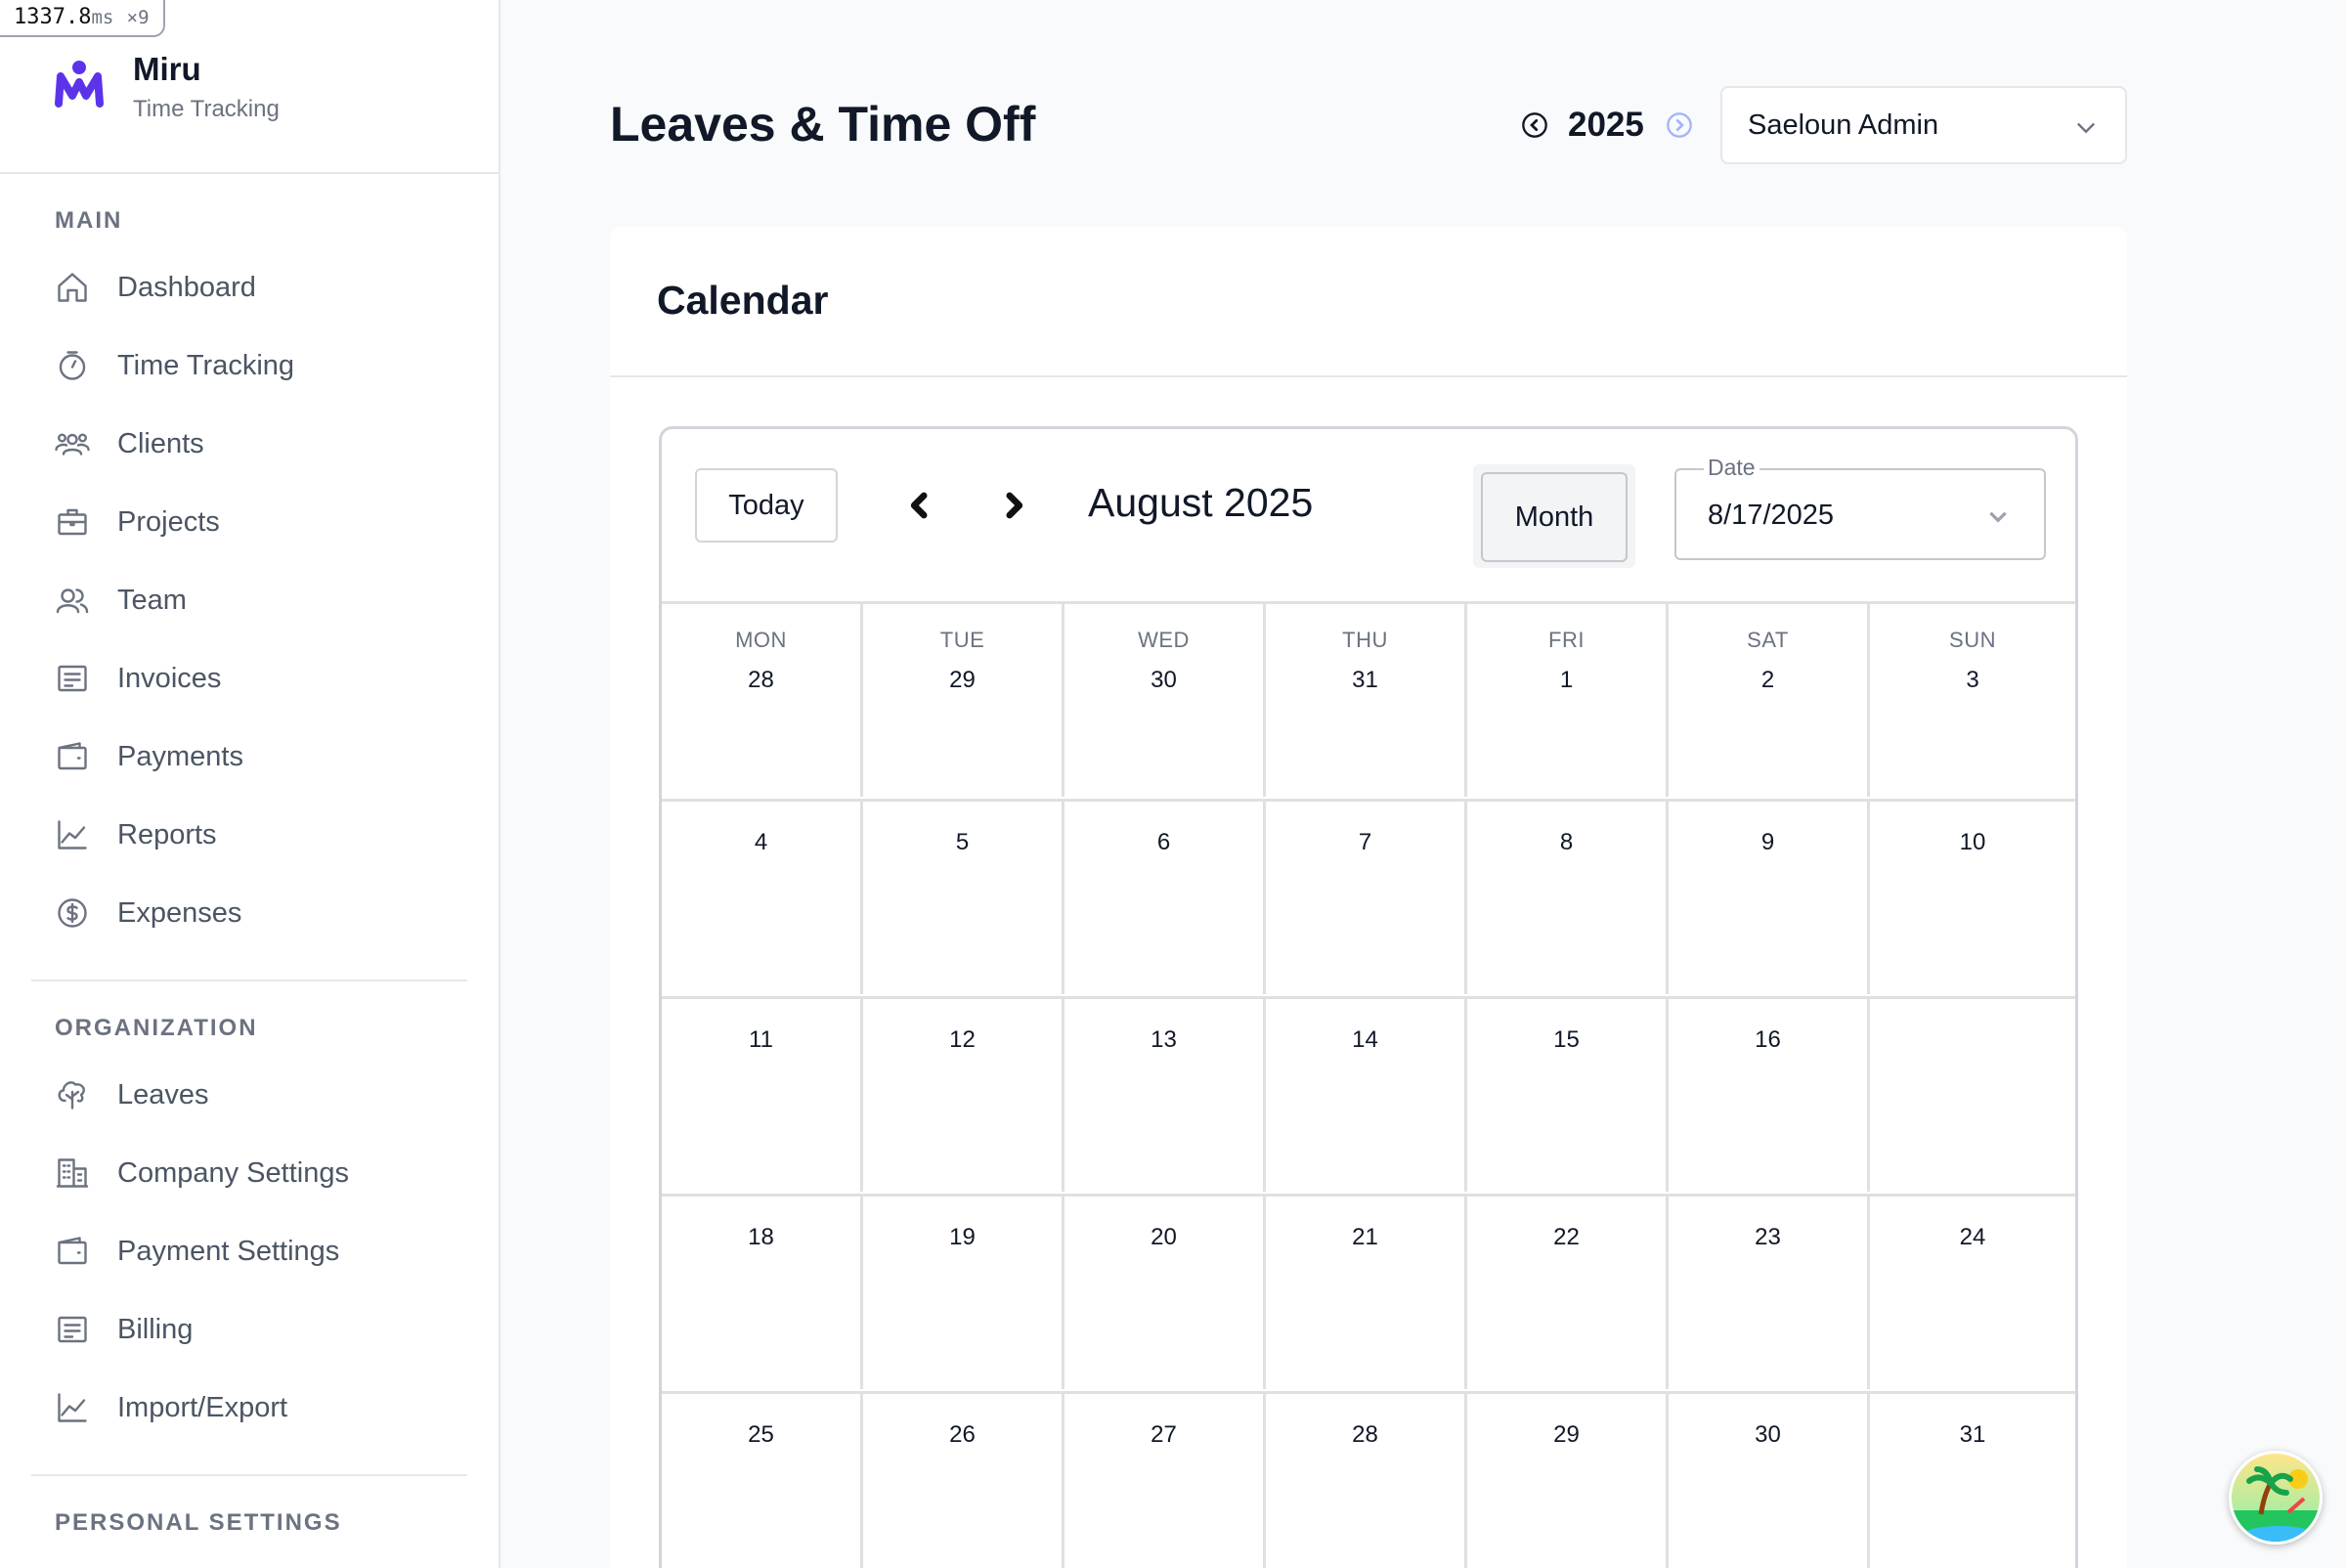 This screenshot has width=2346, height=1568. What do you see at coordinates (1972, 843) in the screenshot?
I see `day-number: 10` at bounding box center [1972, 843].